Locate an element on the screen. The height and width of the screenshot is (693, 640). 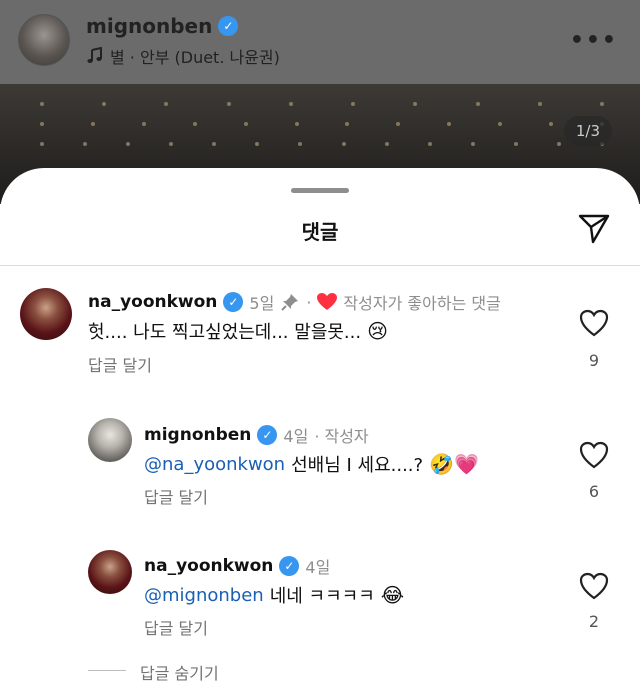
like-count: 6 is located at coordinates (594, 491).